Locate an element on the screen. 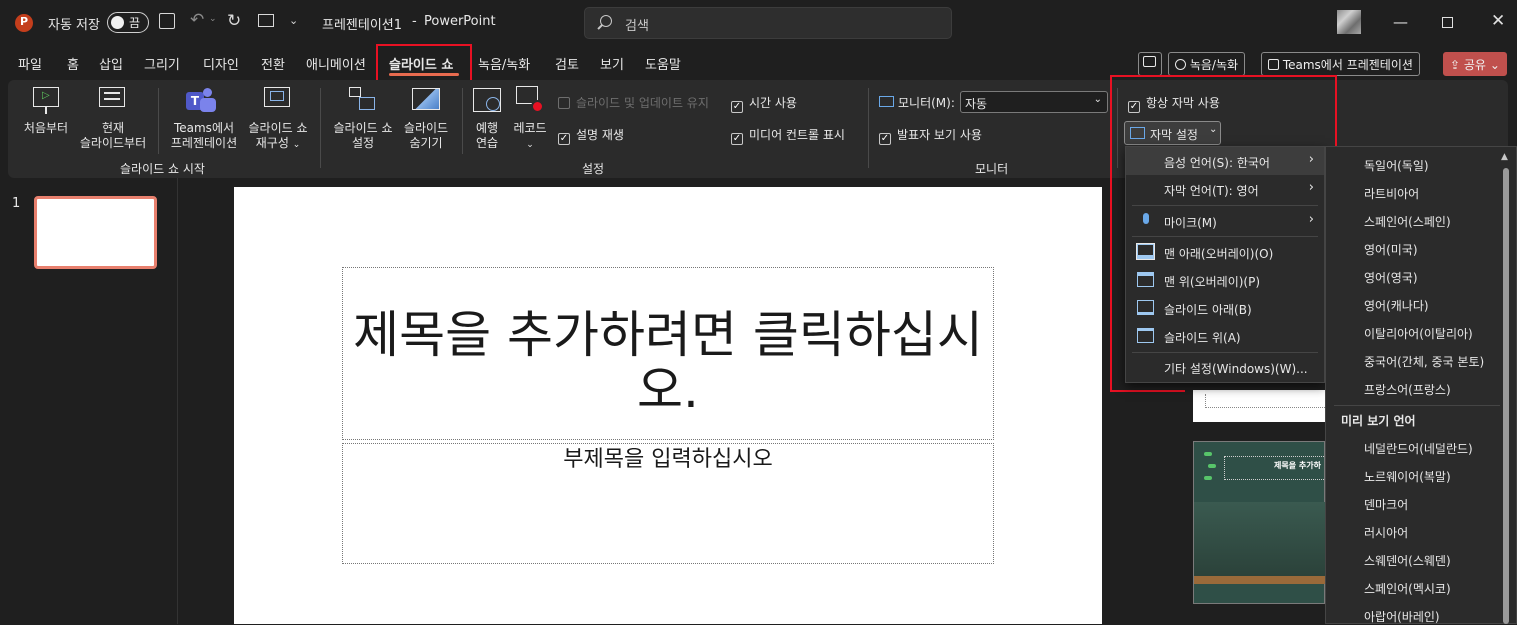 This screenshot has height=625, width=1517. hide-label-1: 슬라이드 is located at coordinates (426, 128).